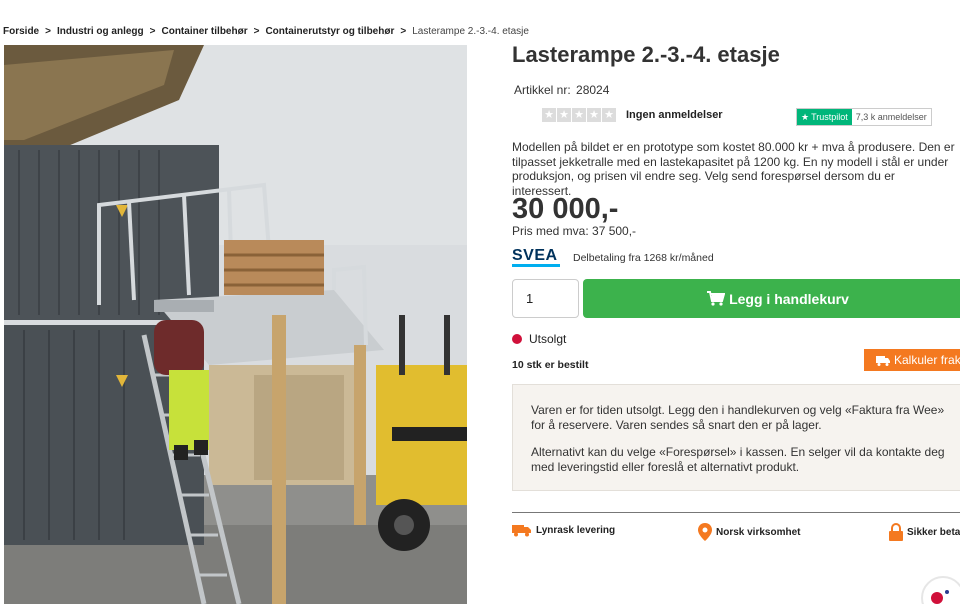  What do you see at coordinates (536, 257) in the screenshot?
I see `svea-logo: SVEA` at bounding box center [536, 257].